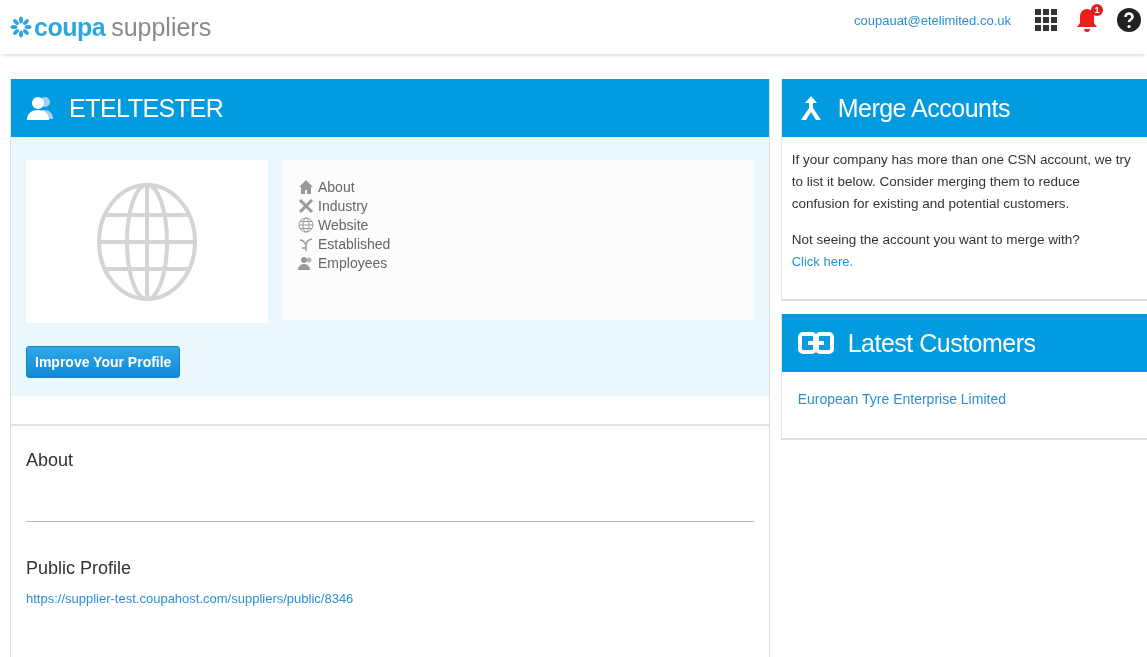  I want to click on section-title: About, so click(50, 460).